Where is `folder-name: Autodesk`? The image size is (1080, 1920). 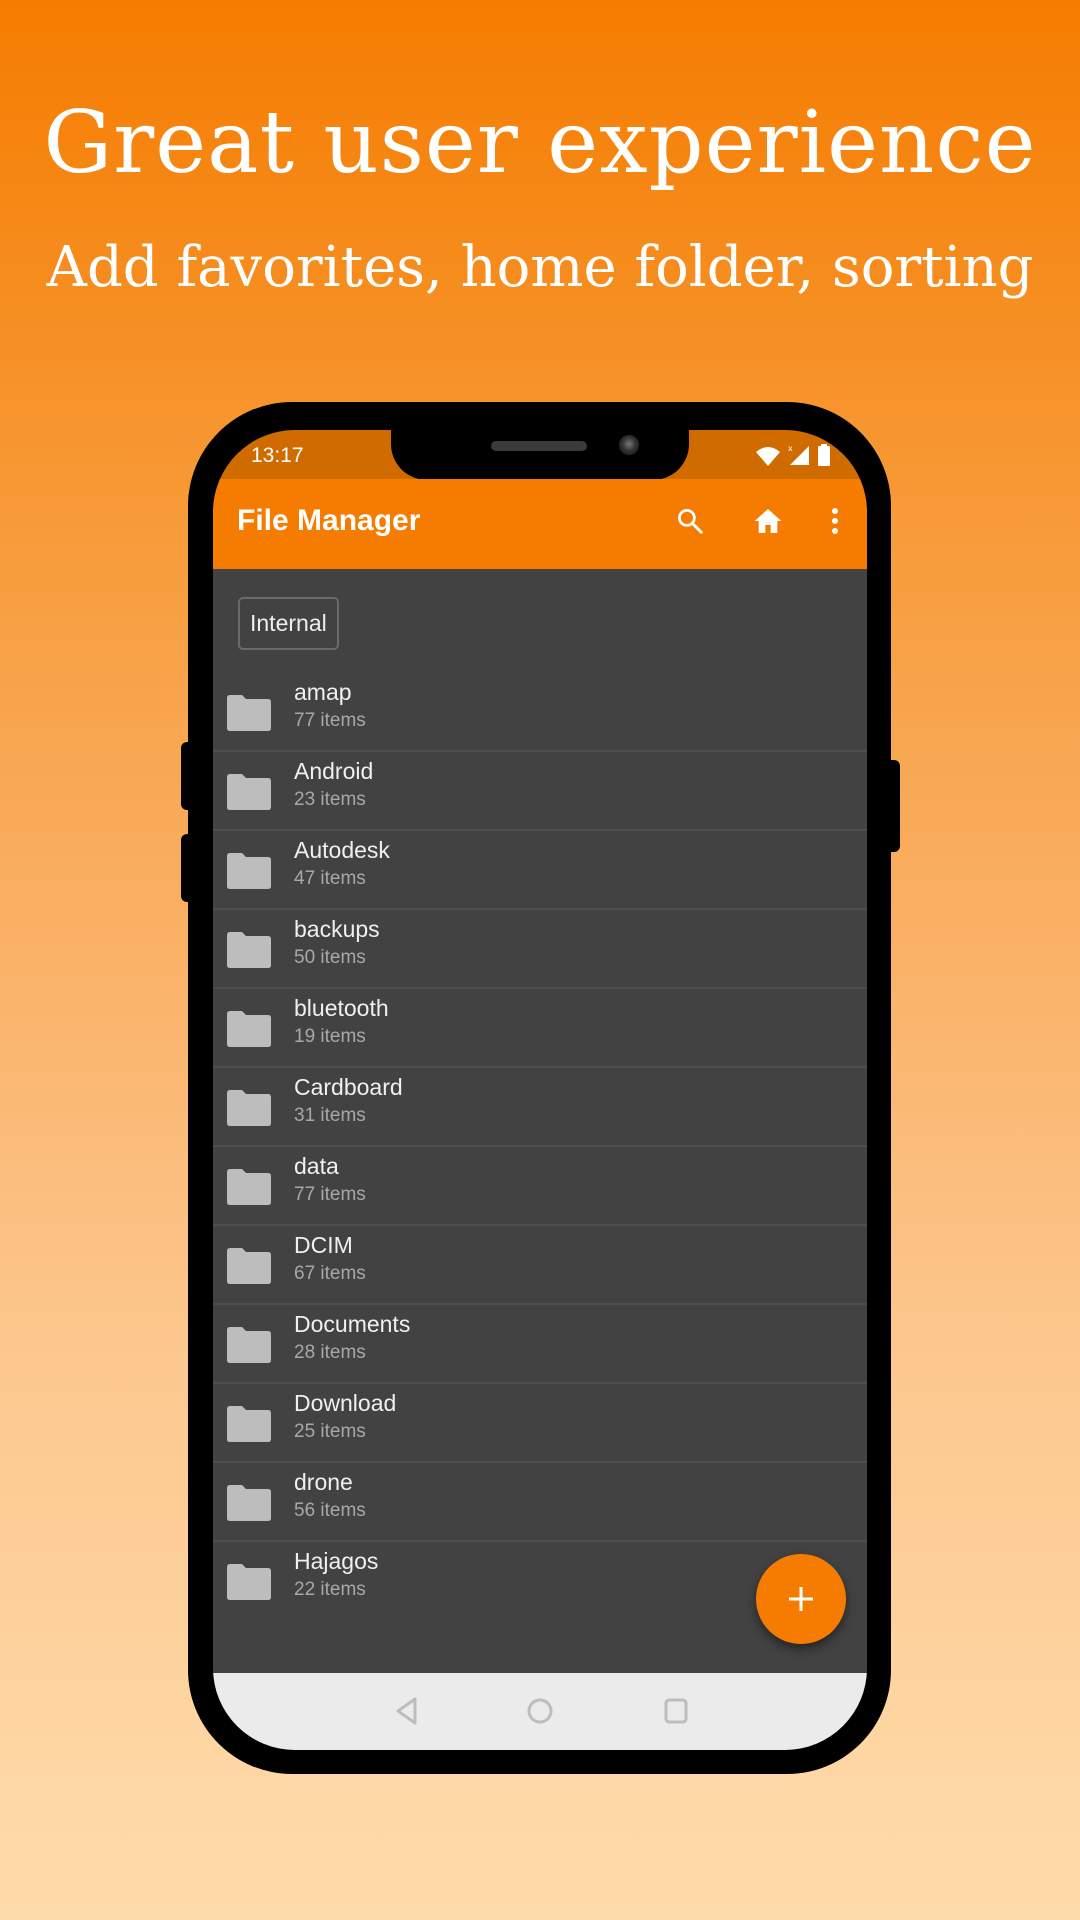
folder-name: Autodesk is located at coordinates (342, 850).